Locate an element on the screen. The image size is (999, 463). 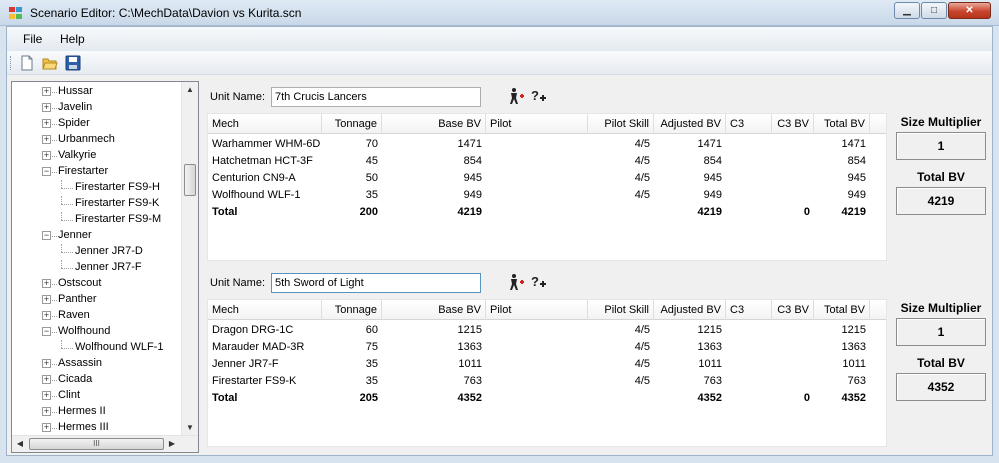
tree-item: + Panther is located at coordinates (97, 300).